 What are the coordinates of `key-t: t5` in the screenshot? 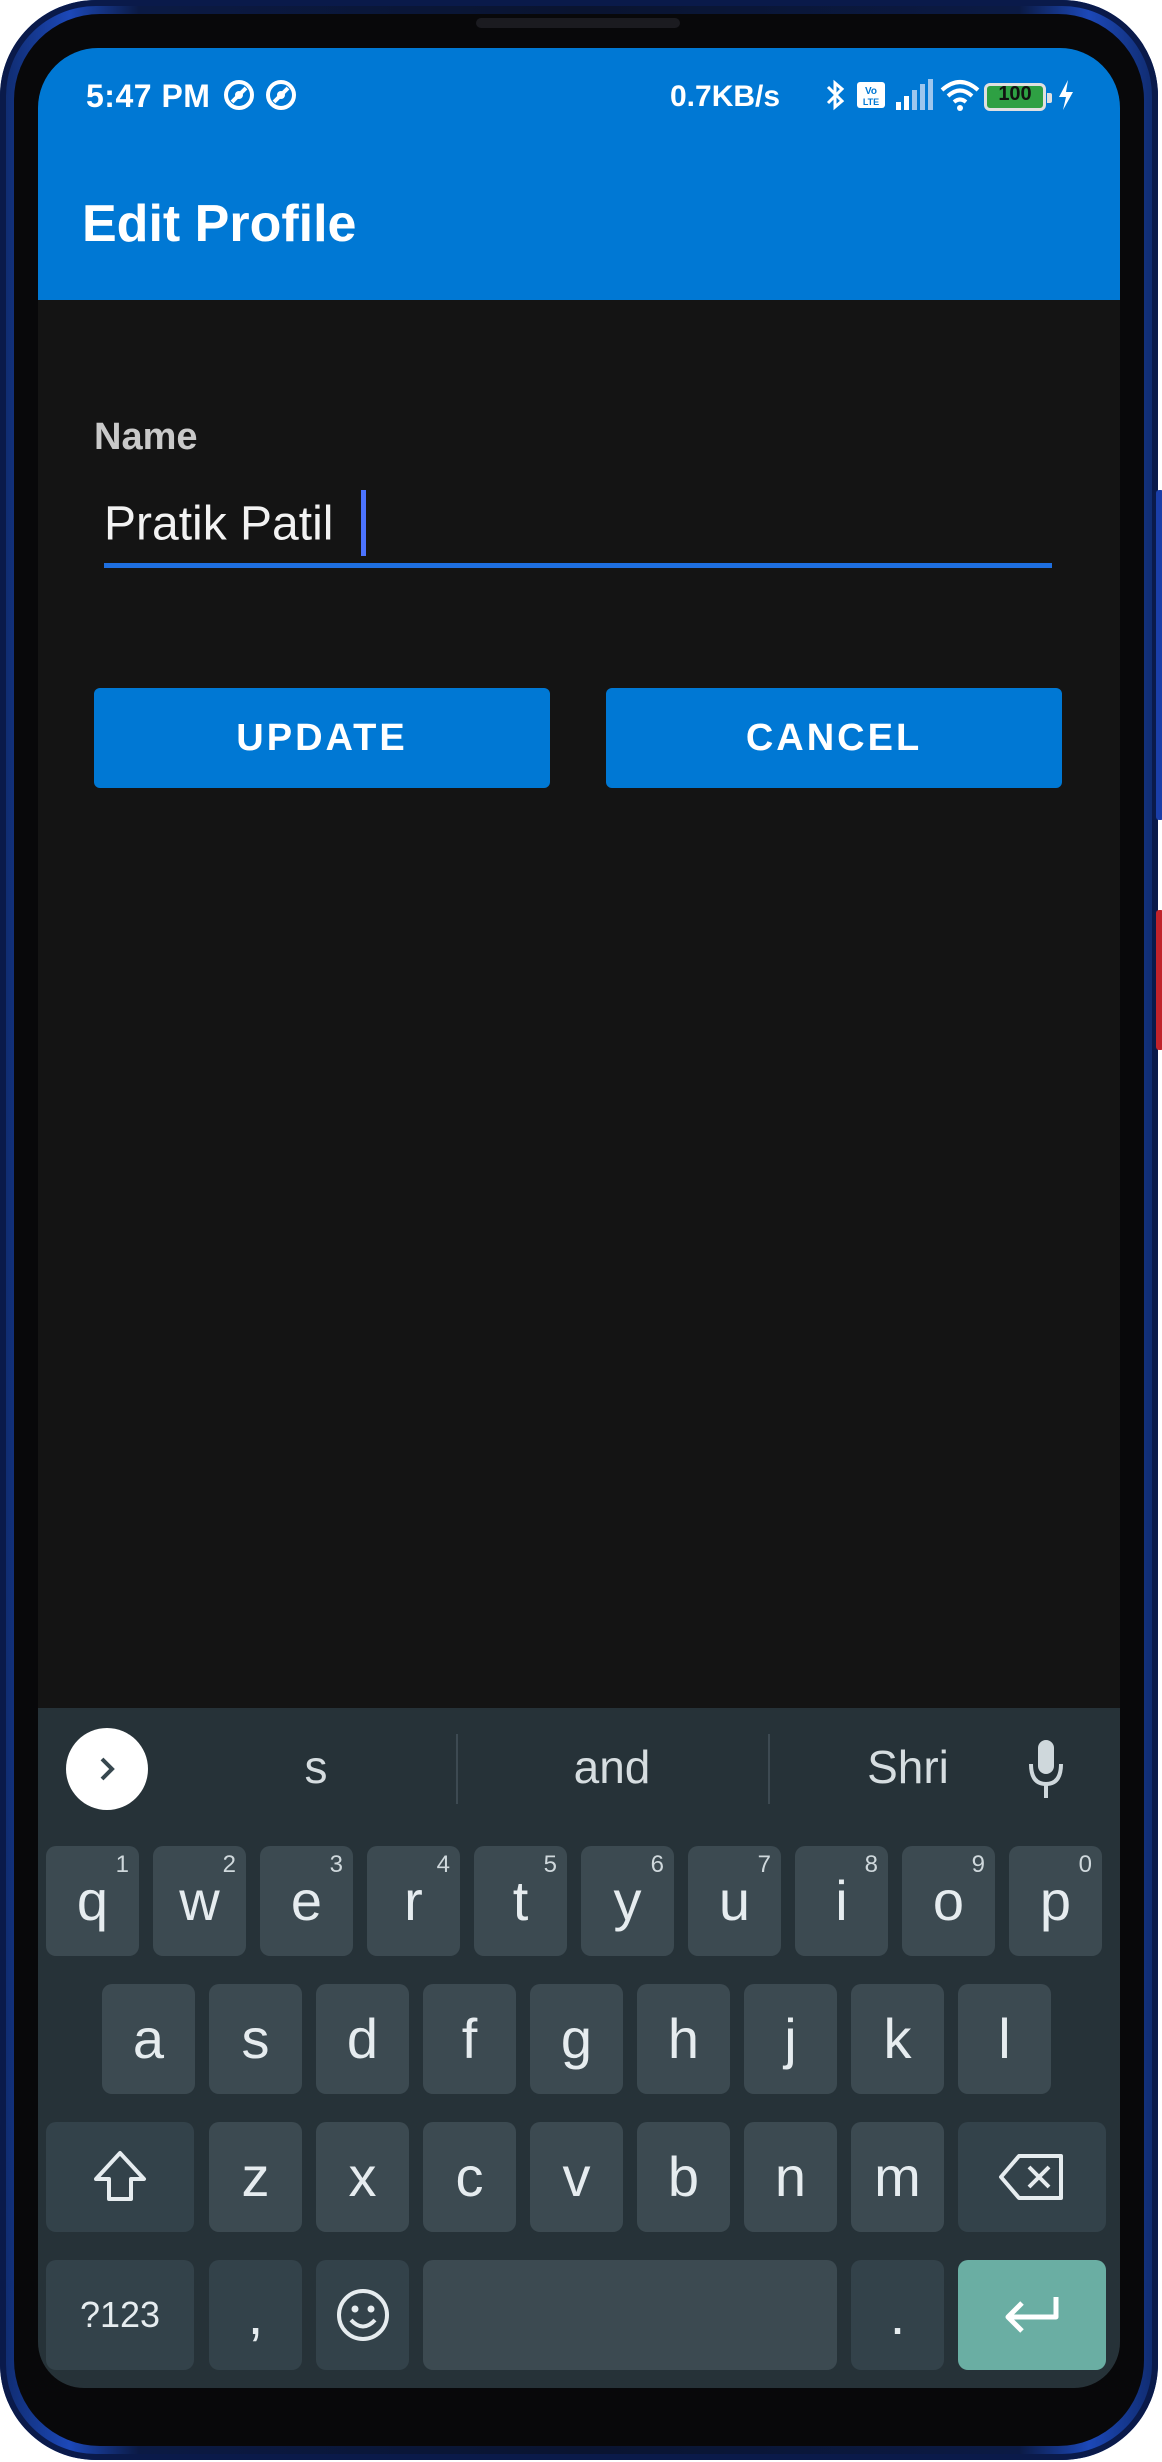 It's located at (520, 1901).